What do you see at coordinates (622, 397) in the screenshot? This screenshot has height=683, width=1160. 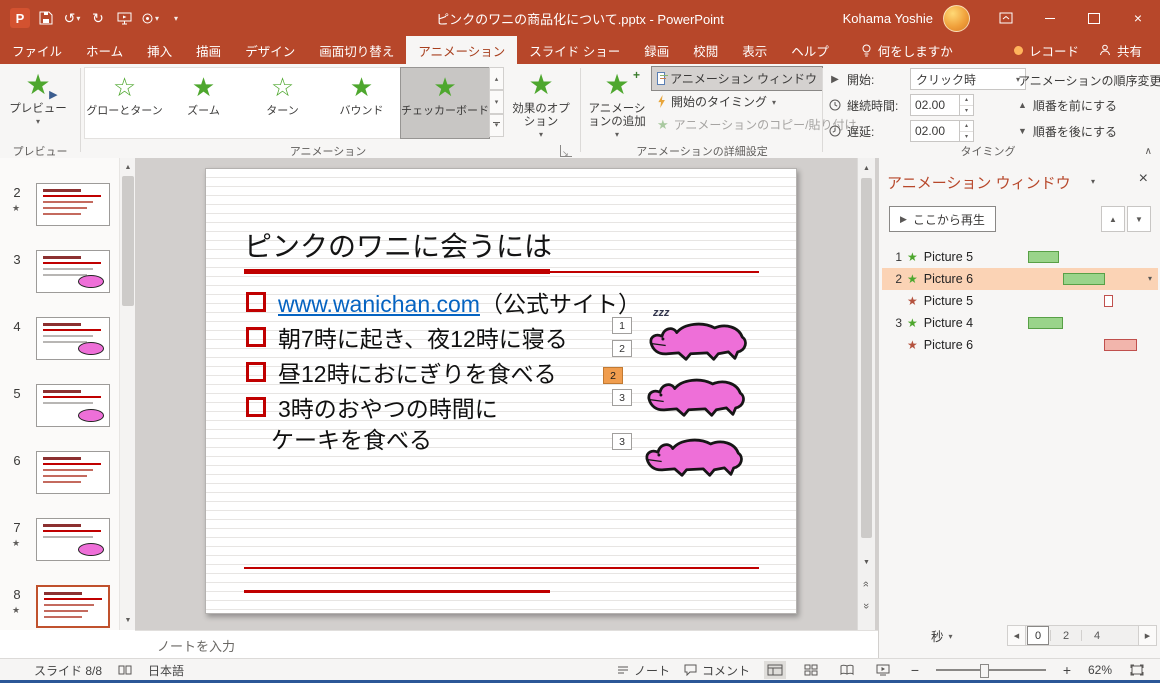 I see `animation-order-badge: 3` at bounding box center [622, 397].